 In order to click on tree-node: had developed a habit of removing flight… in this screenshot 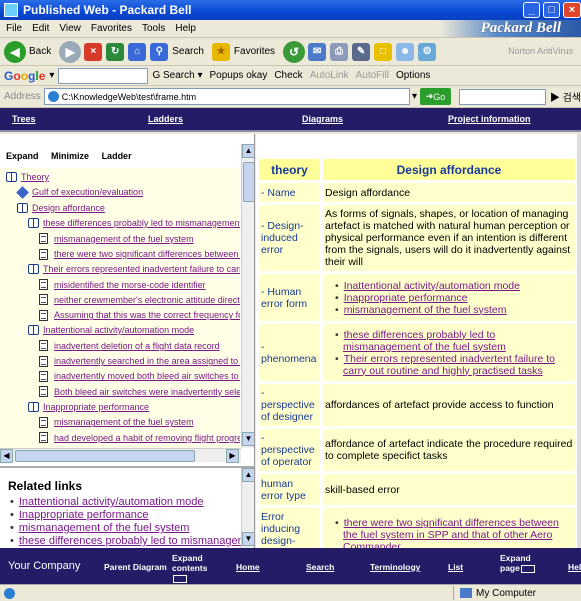, I will do `click(139, 438)`.